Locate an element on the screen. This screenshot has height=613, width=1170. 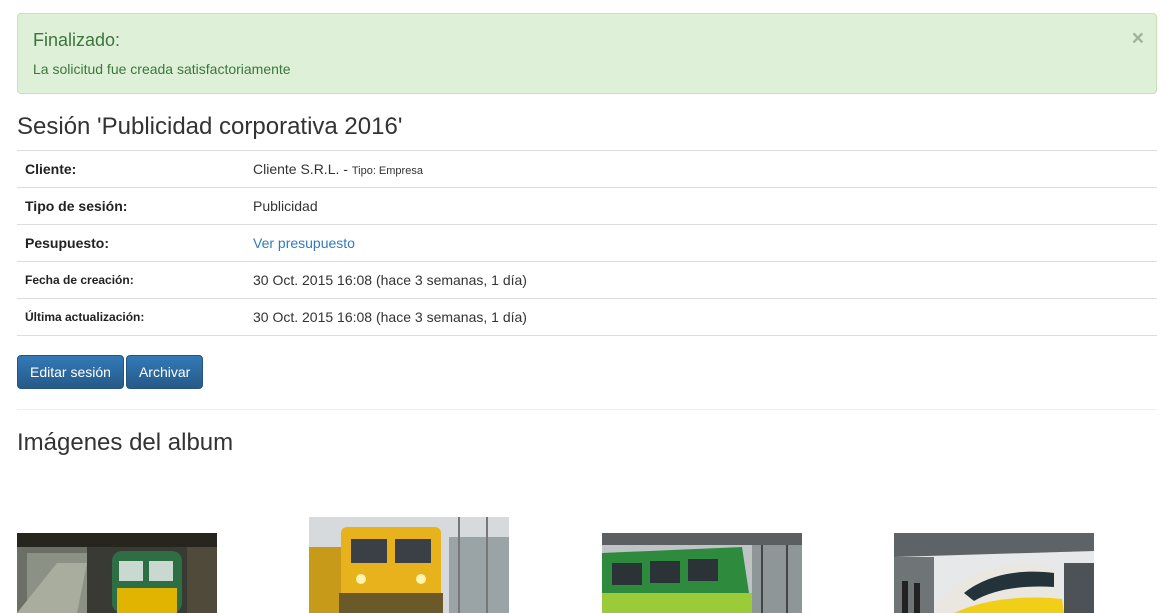
archive-button: Archivar is located at coordinates (164, 372).